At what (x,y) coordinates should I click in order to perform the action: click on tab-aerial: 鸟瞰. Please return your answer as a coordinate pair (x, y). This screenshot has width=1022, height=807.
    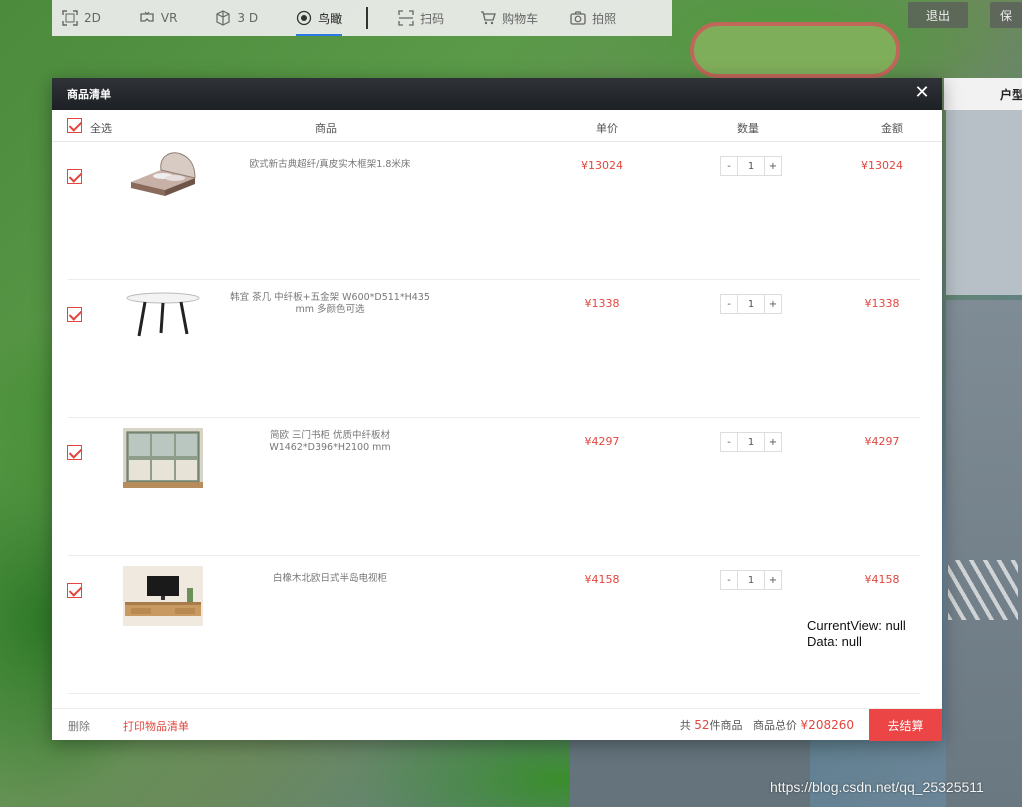
    Looking at the image, I should click on (319, 18).